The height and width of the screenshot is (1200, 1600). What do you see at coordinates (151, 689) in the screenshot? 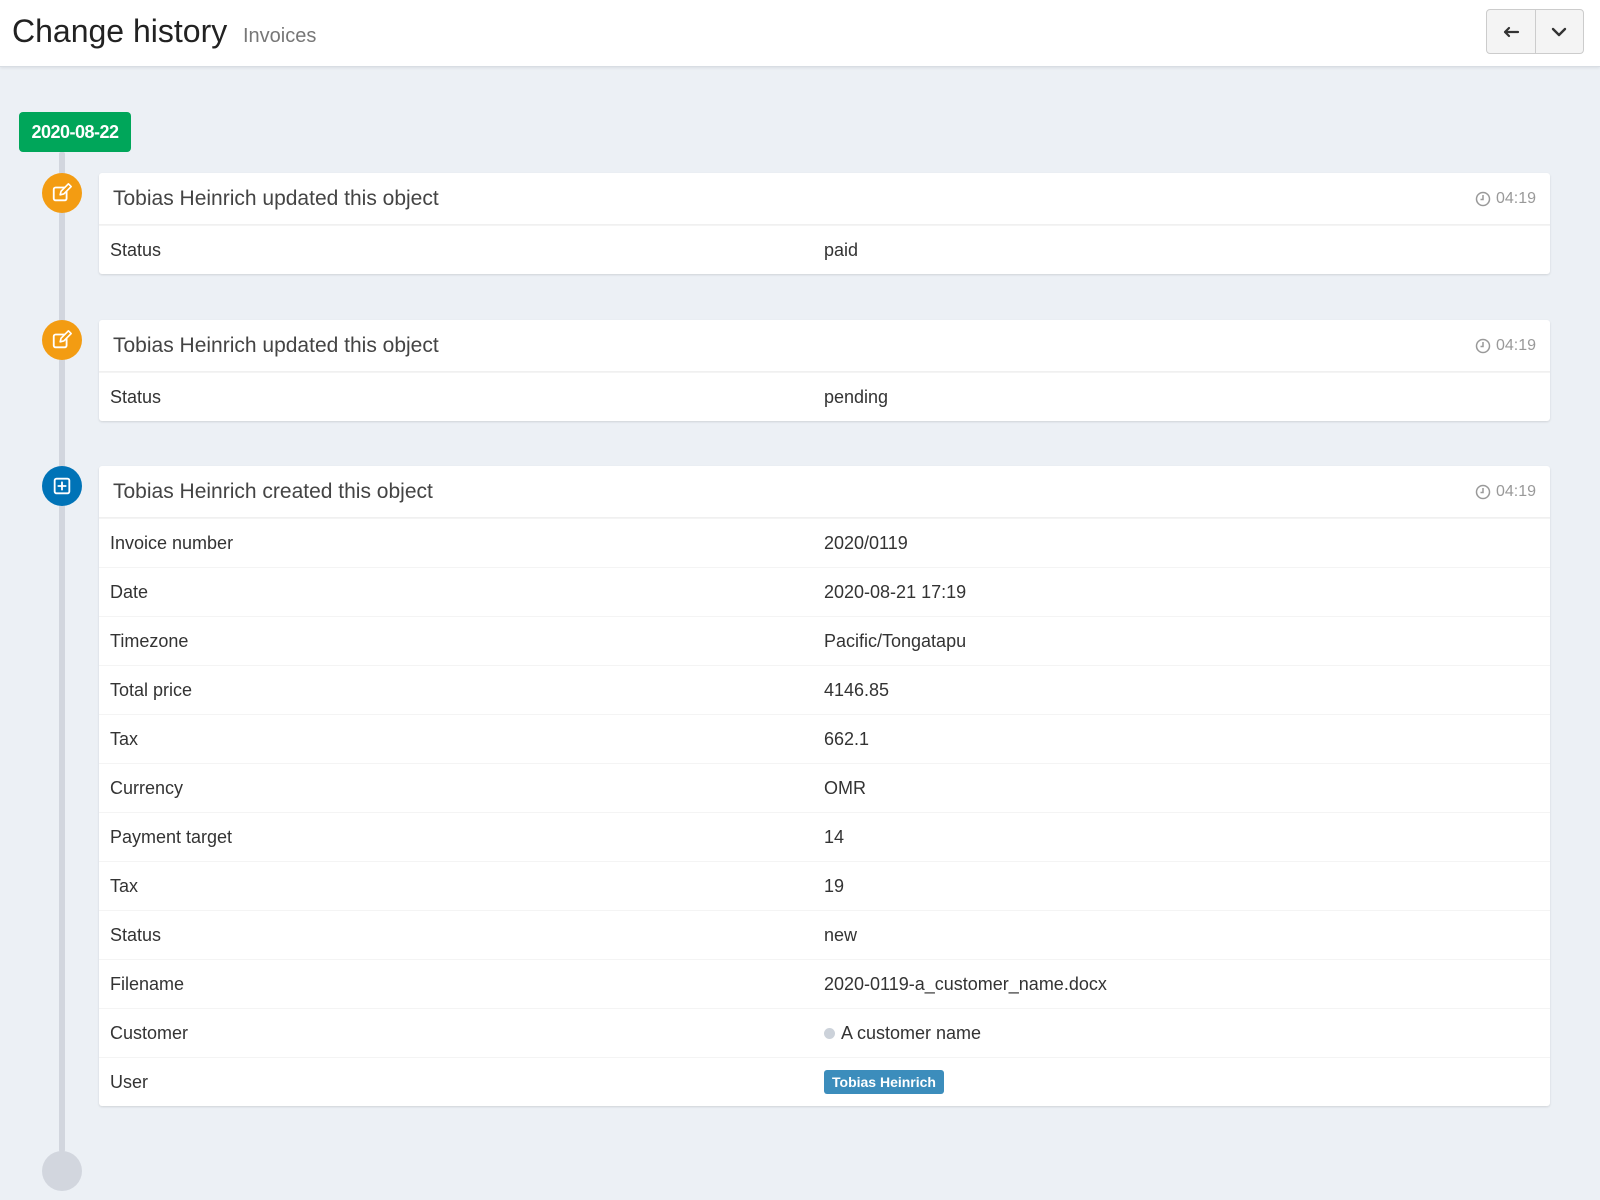
I see `field-label: Total price` at bounding box center [151, 689].